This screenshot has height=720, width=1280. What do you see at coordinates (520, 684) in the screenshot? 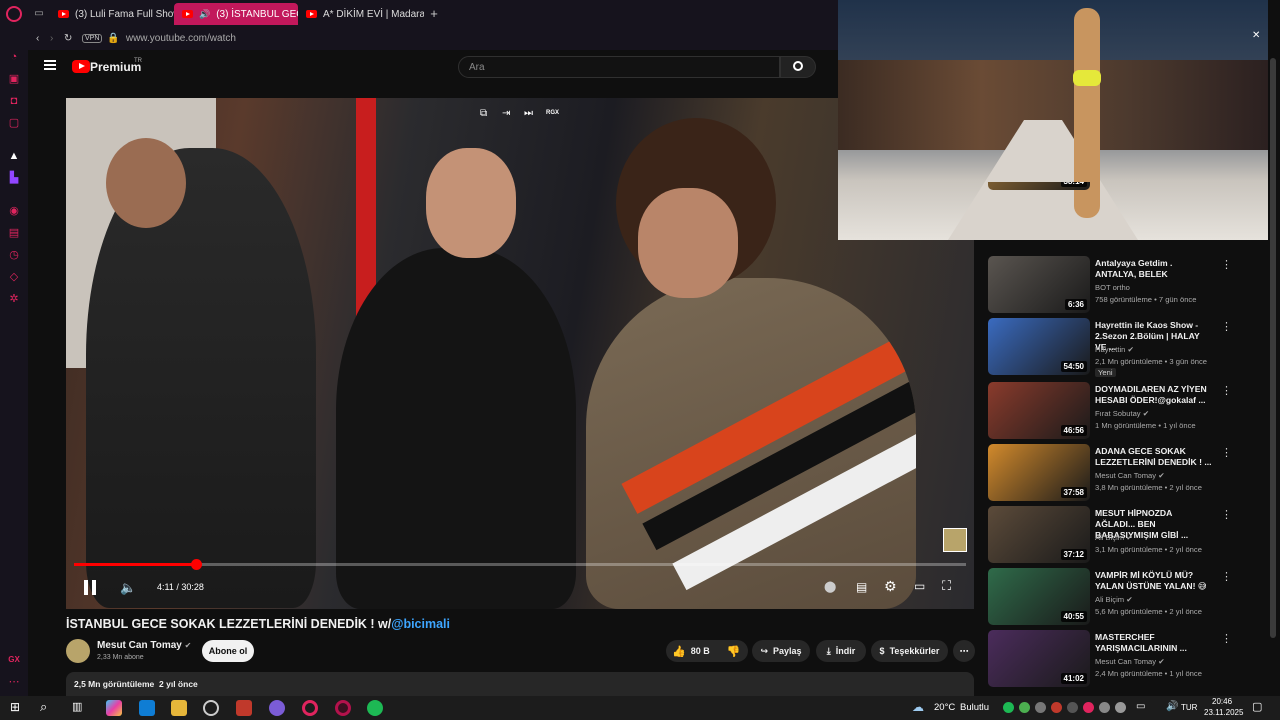
I see `description-box: 2,5 Mn görüntüleme 2 yıl önce` at bounding box center [520, 684].